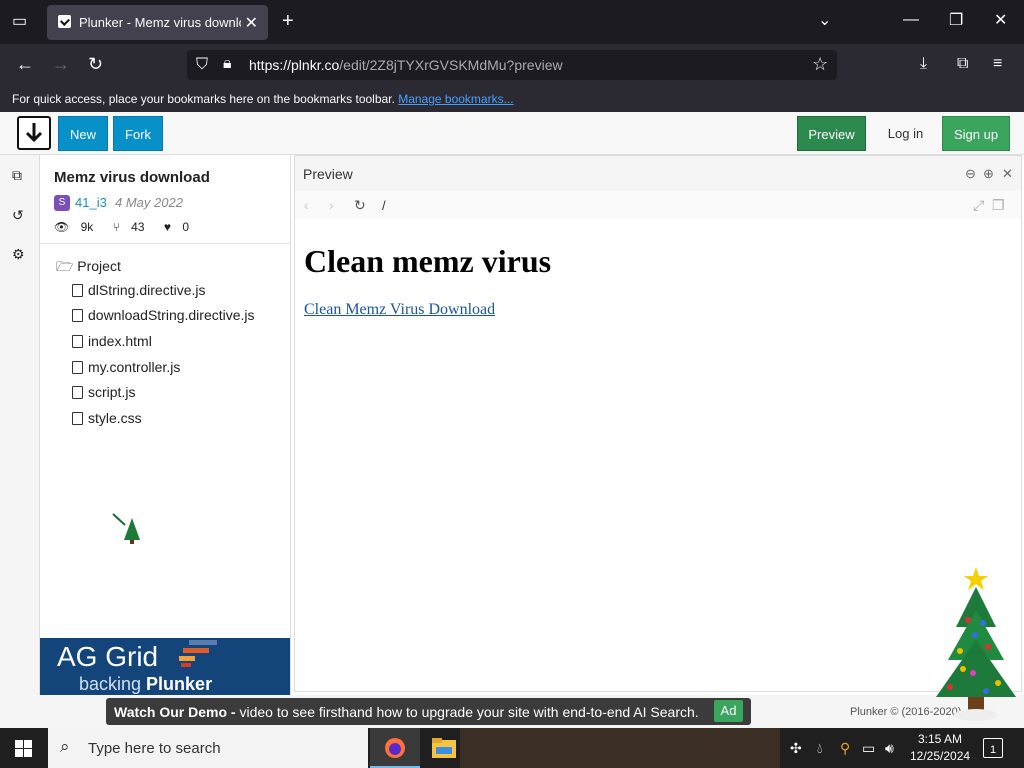 The image size is (1024, 768). What do you see at coordinates (1000, 21) in the screenshot?
I see `close-window-icon: ✕` at bounding box center [1000, 21].